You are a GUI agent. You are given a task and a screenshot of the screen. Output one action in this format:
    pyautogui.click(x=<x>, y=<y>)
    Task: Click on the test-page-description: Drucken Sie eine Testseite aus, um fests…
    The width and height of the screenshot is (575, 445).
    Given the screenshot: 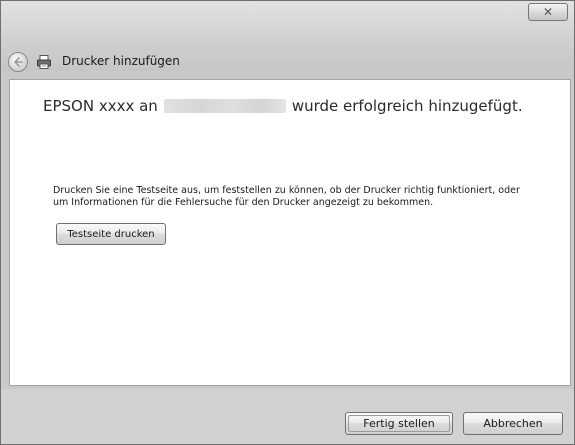 What is the action you would take?
    pyautogui.click(x=308, y=197)
    